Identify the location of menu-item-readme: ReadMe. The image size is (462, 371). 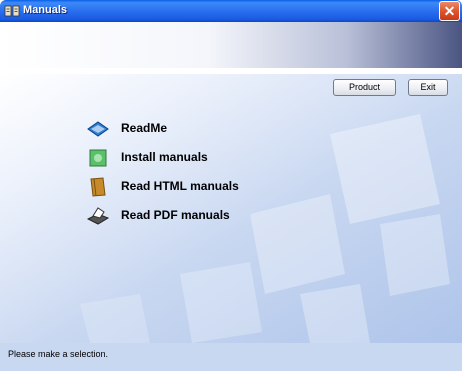
(147, 129).